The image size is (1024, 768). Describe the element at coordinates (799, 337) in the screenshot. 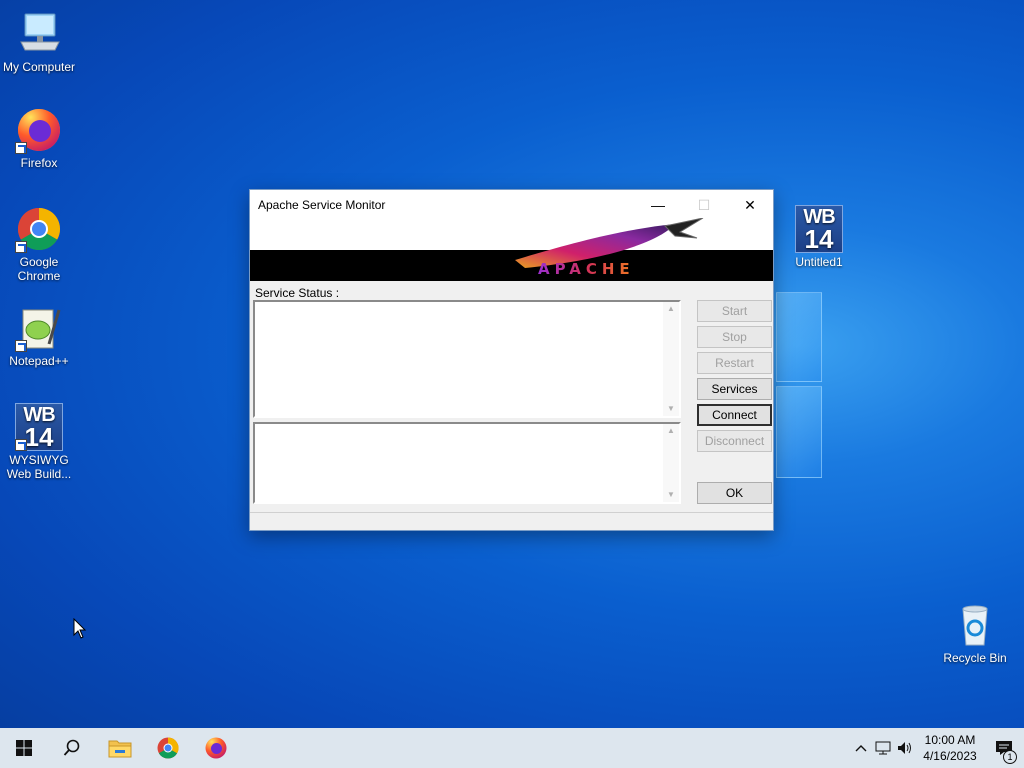

I see `wallpaper-pane-top` at that location.